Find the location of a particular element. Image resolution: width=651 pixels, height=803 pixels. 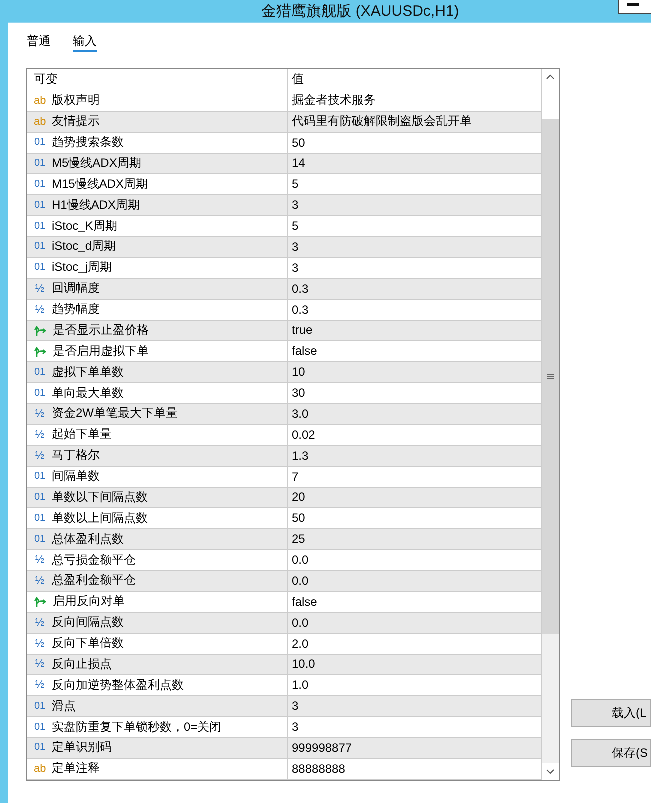

parameter-name: 马丁格尔 is located at coordinates (76, 455).